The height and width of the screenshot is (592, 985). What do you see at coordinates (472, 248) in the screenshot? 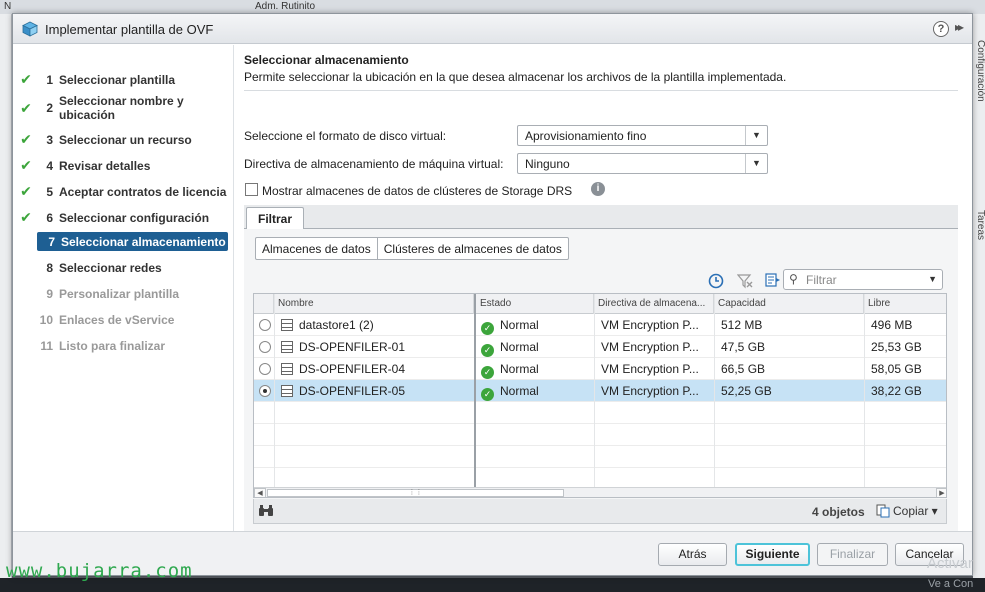
I see `subtab-datastore-clusters: Clústeres de almacenes de datos` at bounding box center [472, 248].